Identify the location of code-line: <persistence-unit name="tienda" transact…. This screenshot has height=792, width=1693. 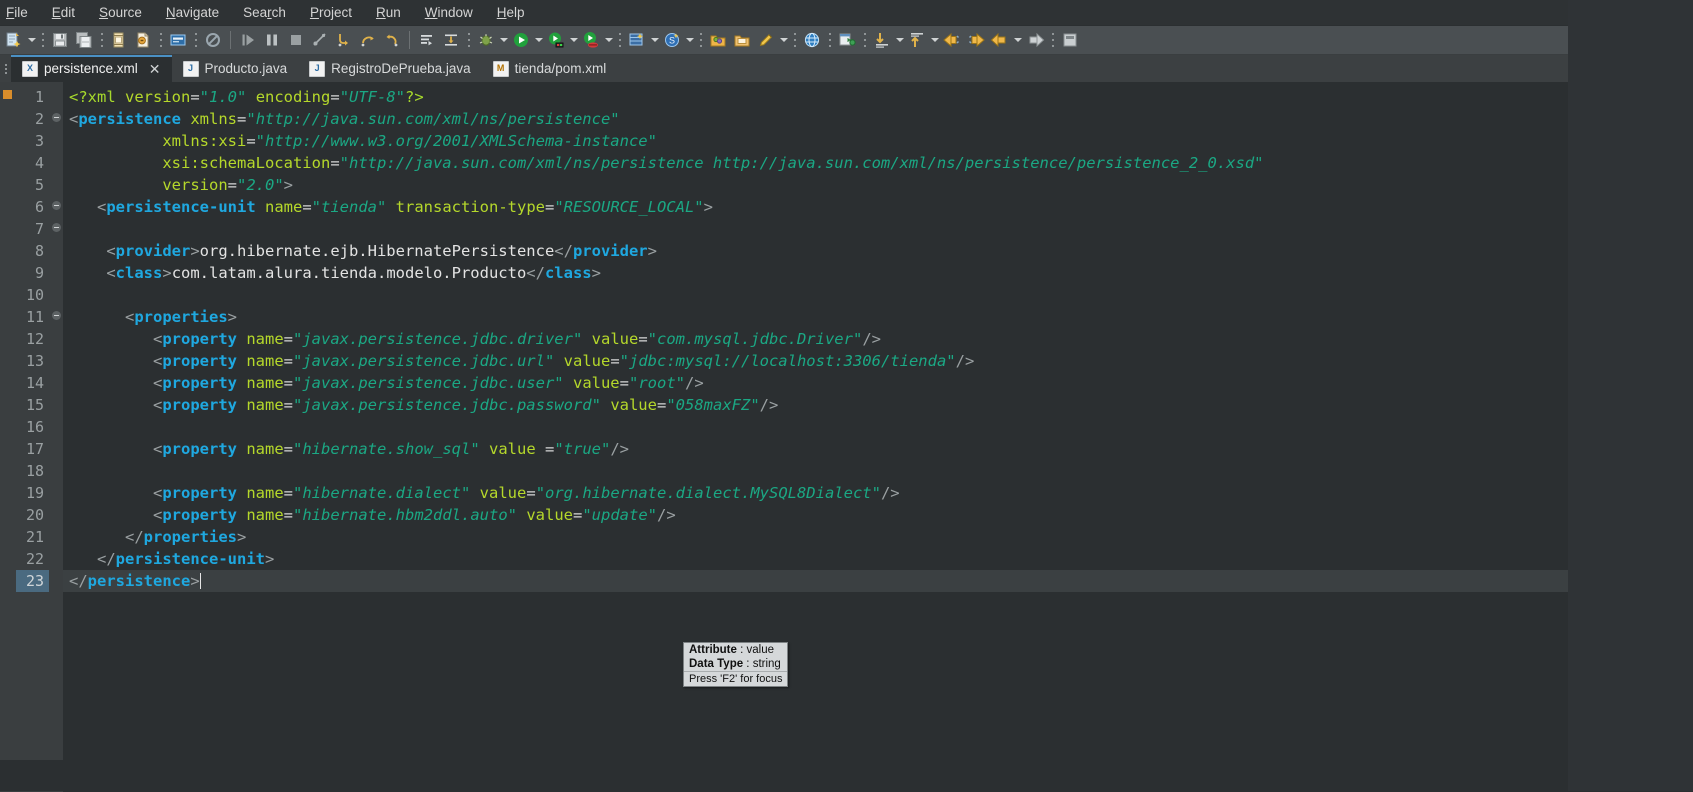
(878, 207).